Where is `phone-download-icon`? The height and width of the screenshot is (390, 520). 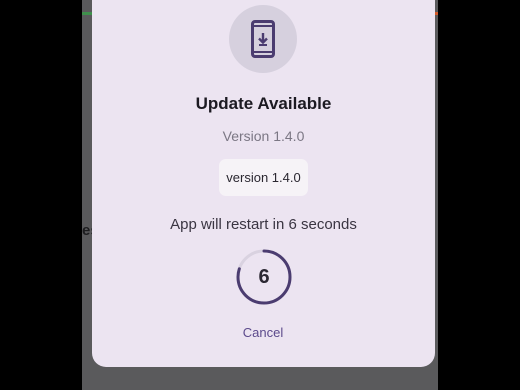
phone-download-icon is located at coordinates (263, 39).